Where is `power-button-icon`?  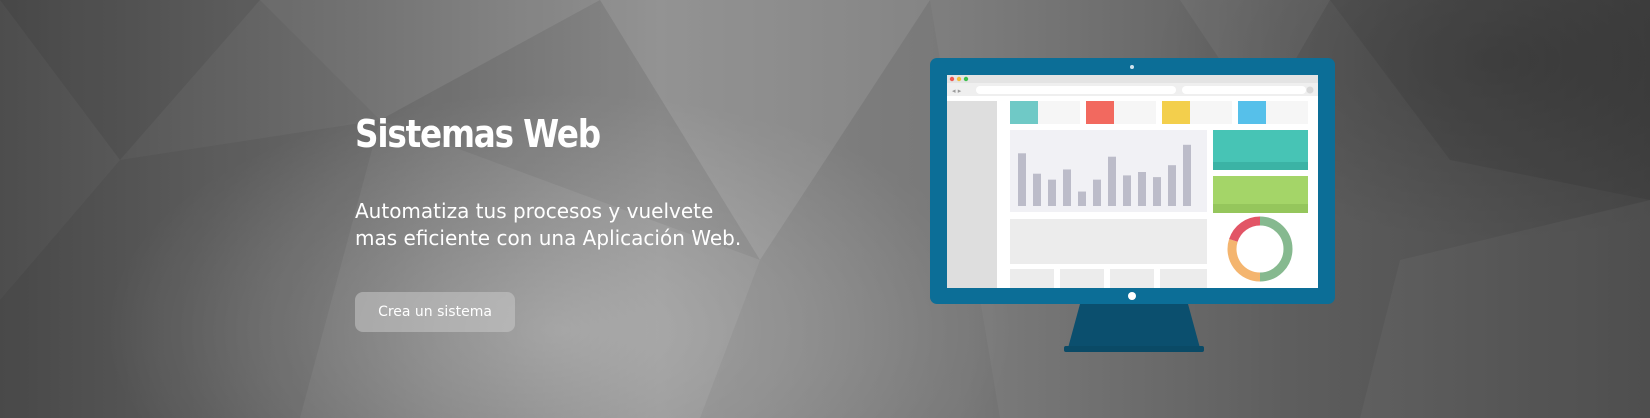 power-button-icon is located at coordinates (1132, 296).